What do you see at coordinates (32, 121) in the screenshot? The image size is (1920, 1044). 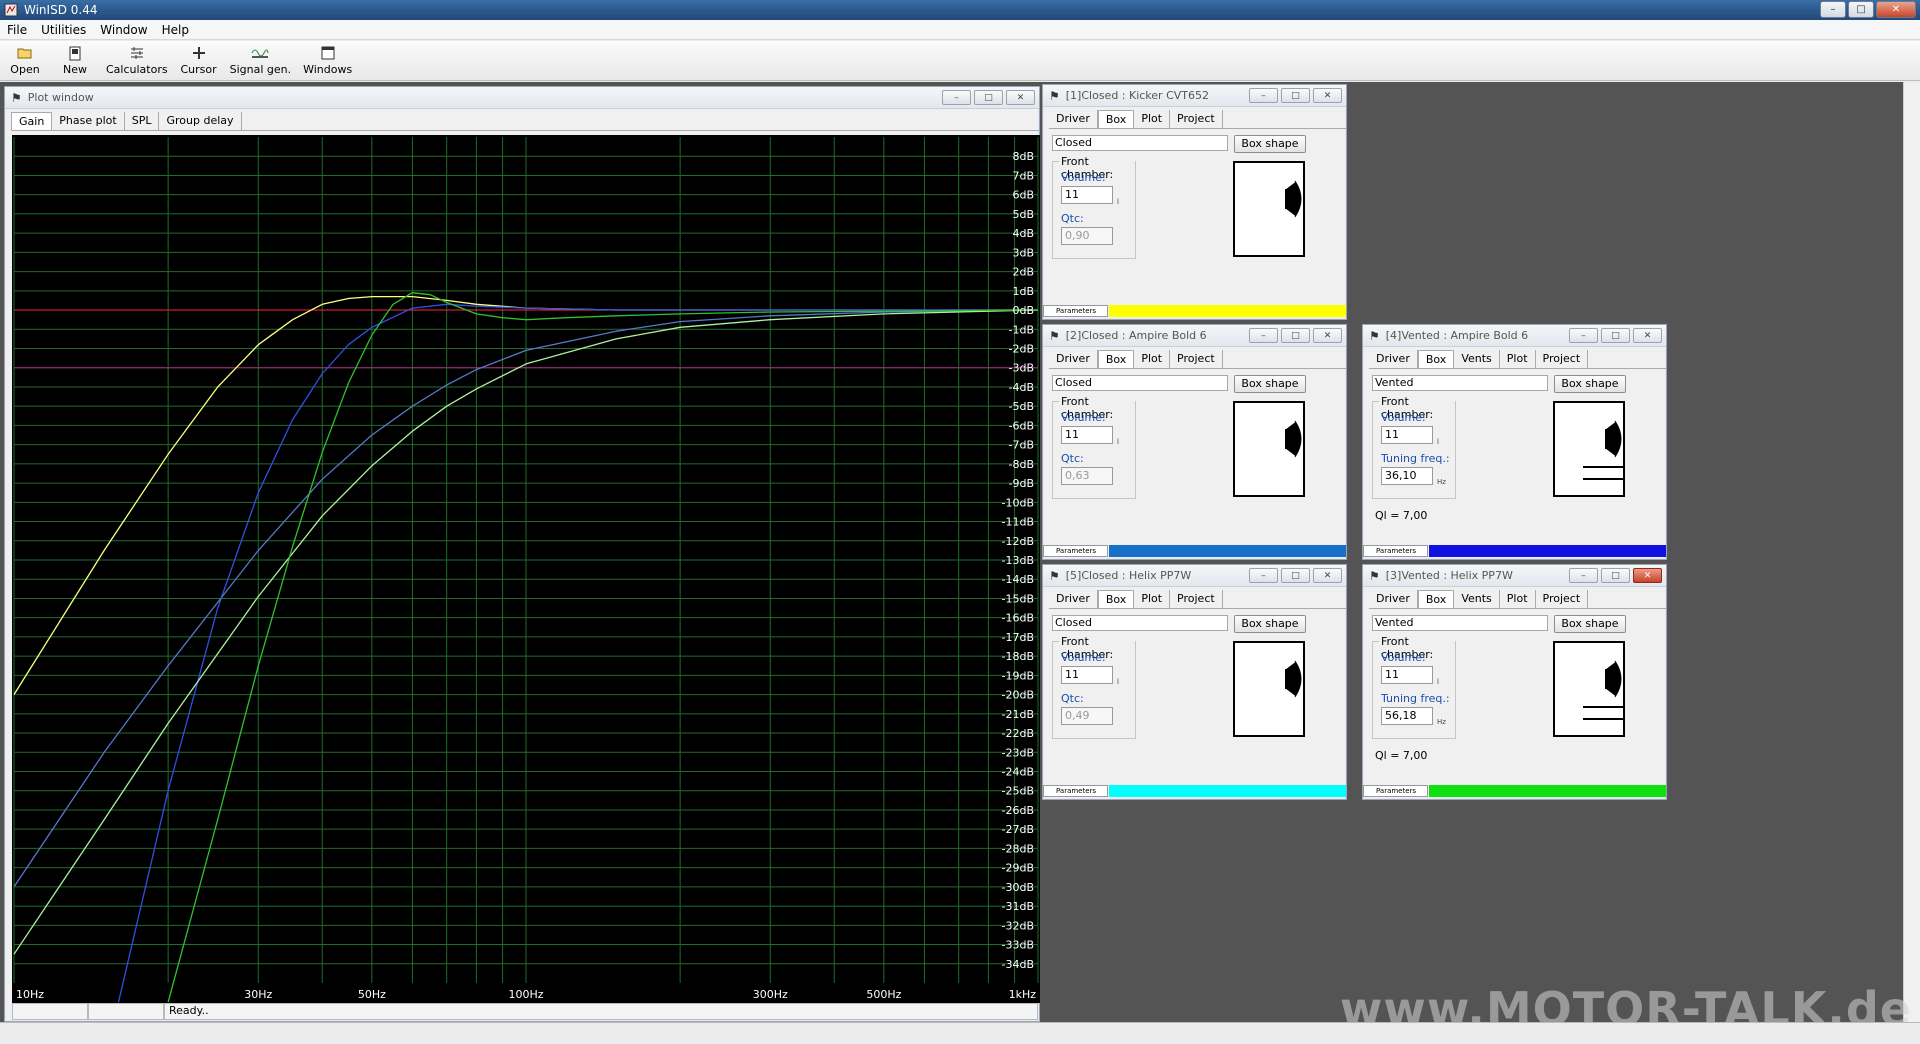 I see `tab-gain: Gain` at bounding box center [32, 121].